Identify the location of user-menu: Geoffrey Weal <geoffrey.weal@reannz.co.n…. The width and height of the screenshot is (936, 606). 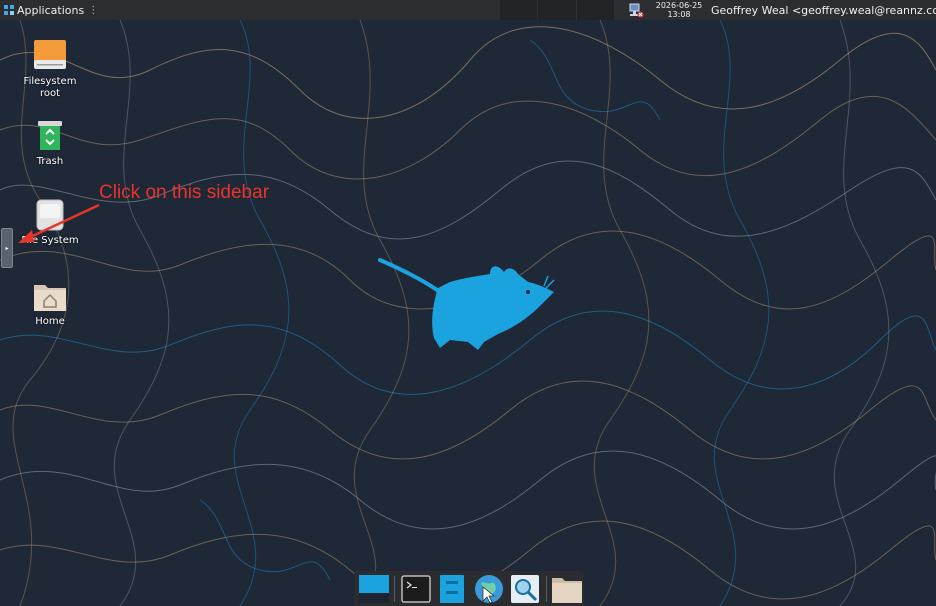
(823, 10).